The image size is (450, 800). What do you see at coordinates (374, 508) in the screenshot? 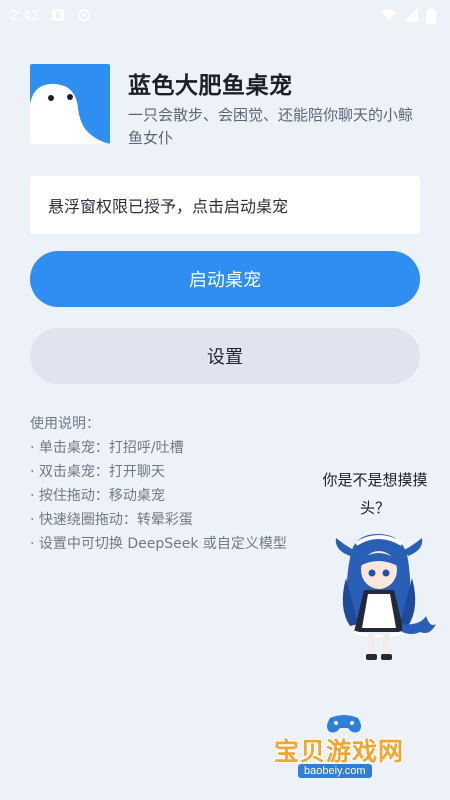
I see `pet-speech-line: 头？` at bounding box center [374, 508].